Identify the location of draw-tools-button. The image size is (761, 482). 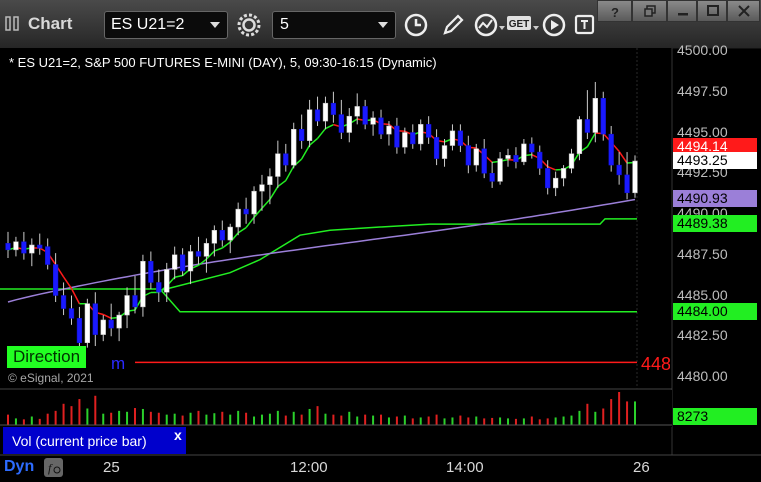
(453, 25).